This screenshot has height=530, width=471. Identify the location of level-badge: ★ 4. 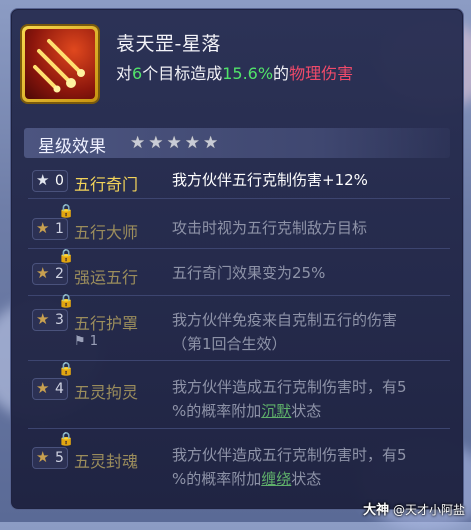
(50, 389).